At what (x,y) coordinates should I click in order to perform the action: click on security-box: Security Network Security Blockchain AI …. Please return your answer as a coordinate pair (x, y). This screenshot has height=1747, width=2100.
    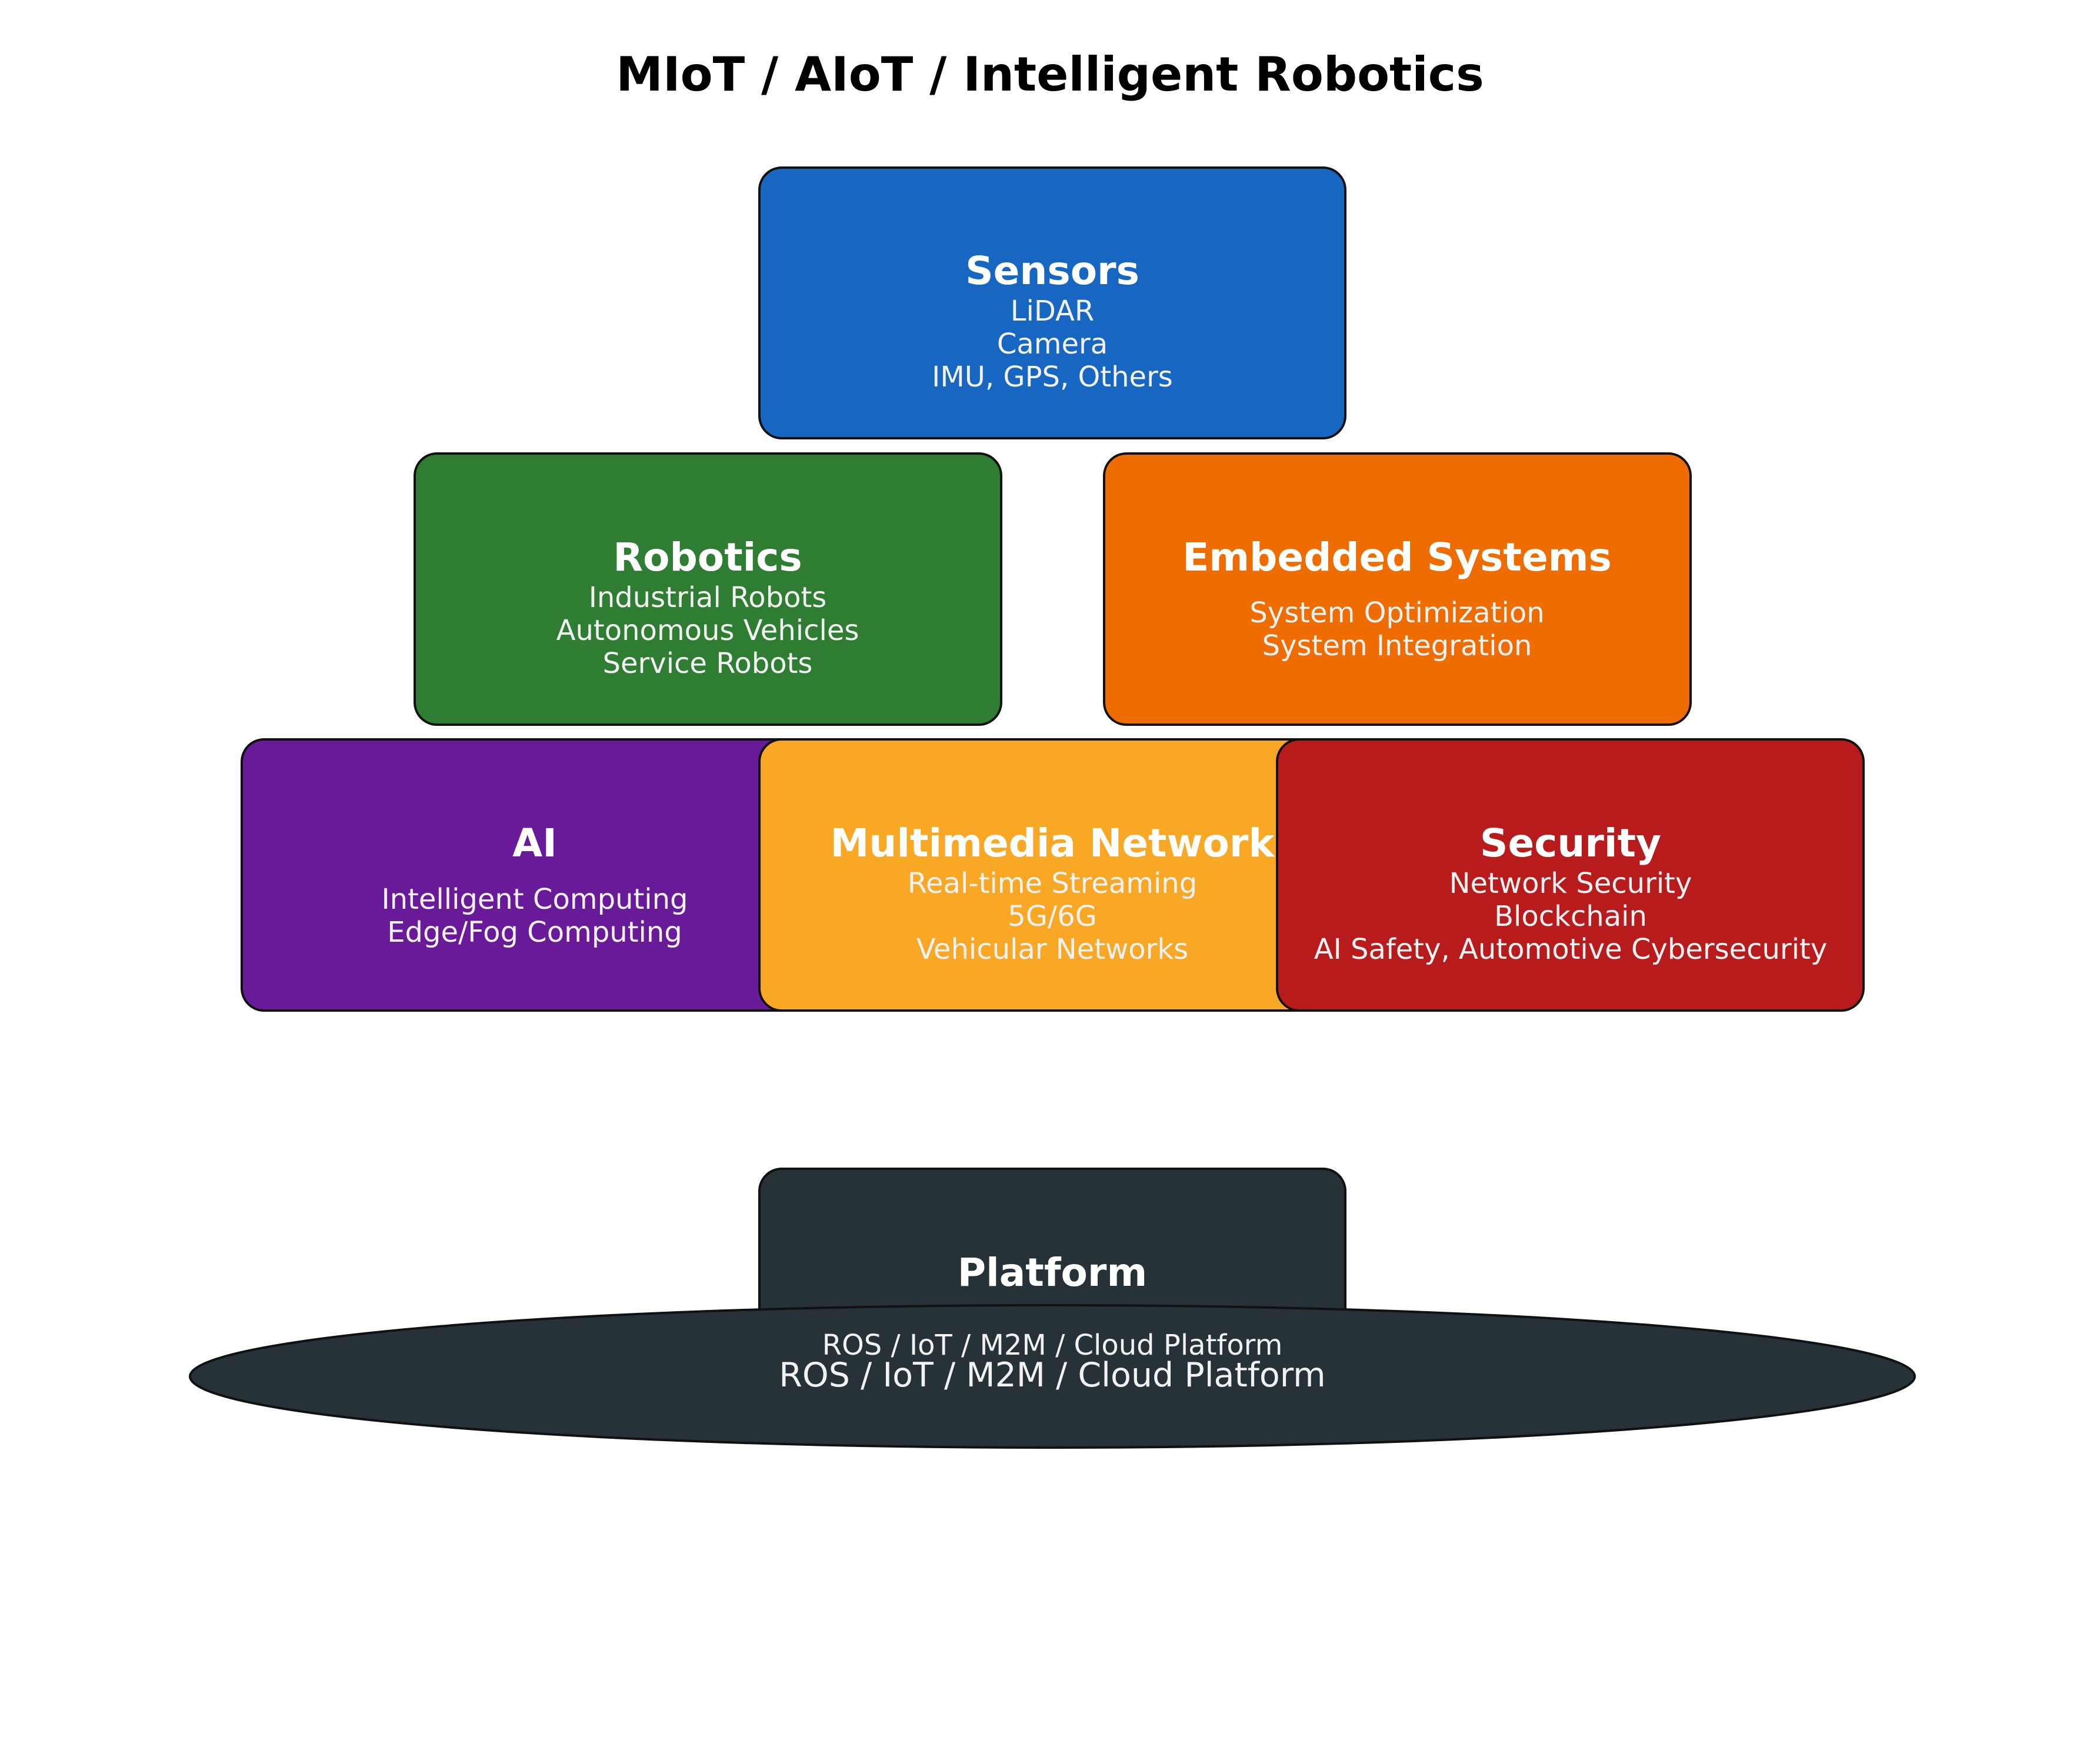
    Looking at the image, I should click on (1570, 875).